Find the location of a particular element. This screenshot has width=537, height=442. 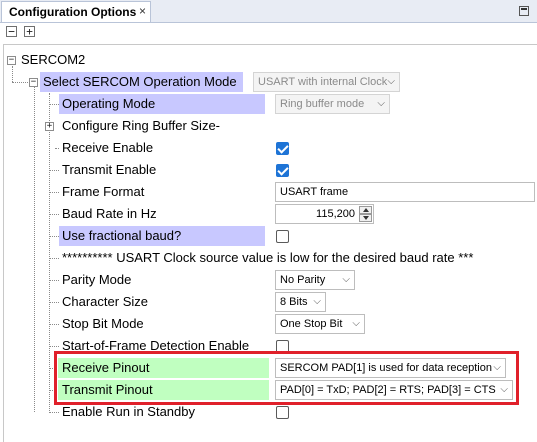

operating-mode-label: Operating Mode is located at coordinates (162, 104).